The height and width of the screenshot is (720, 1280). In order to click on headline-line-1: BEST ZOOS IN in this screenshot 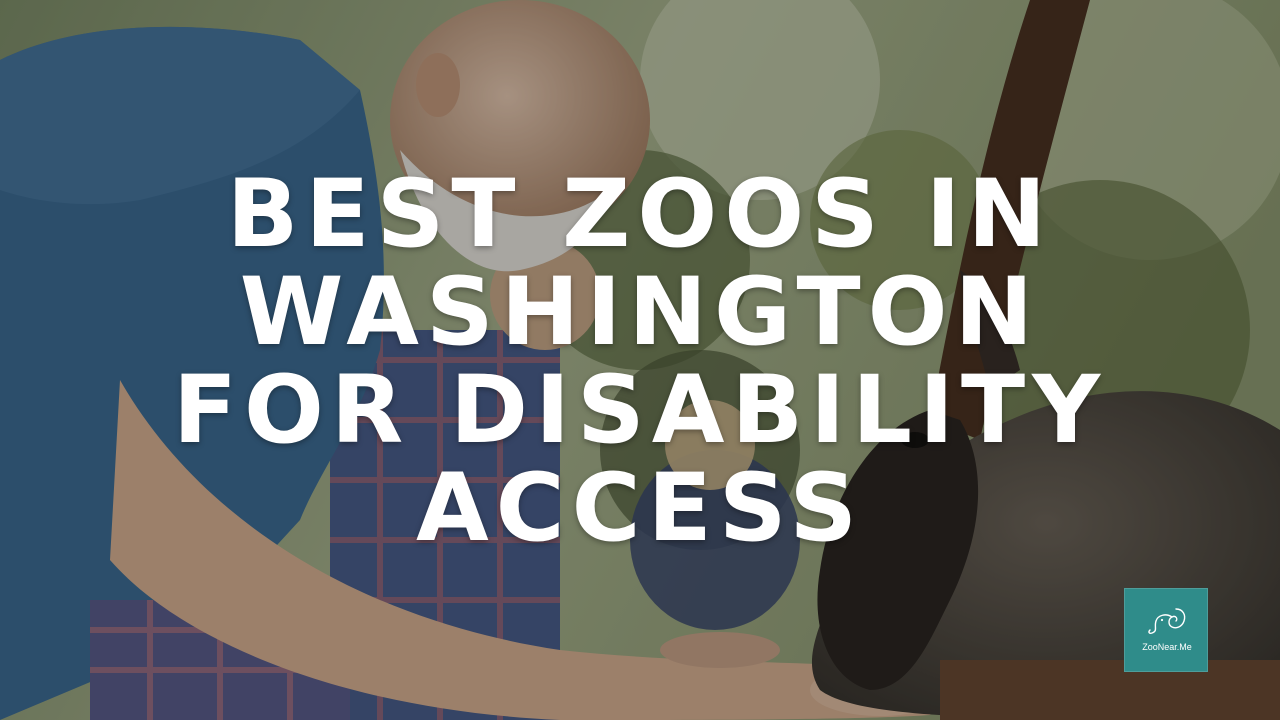, I will do `click(640, 214)`.